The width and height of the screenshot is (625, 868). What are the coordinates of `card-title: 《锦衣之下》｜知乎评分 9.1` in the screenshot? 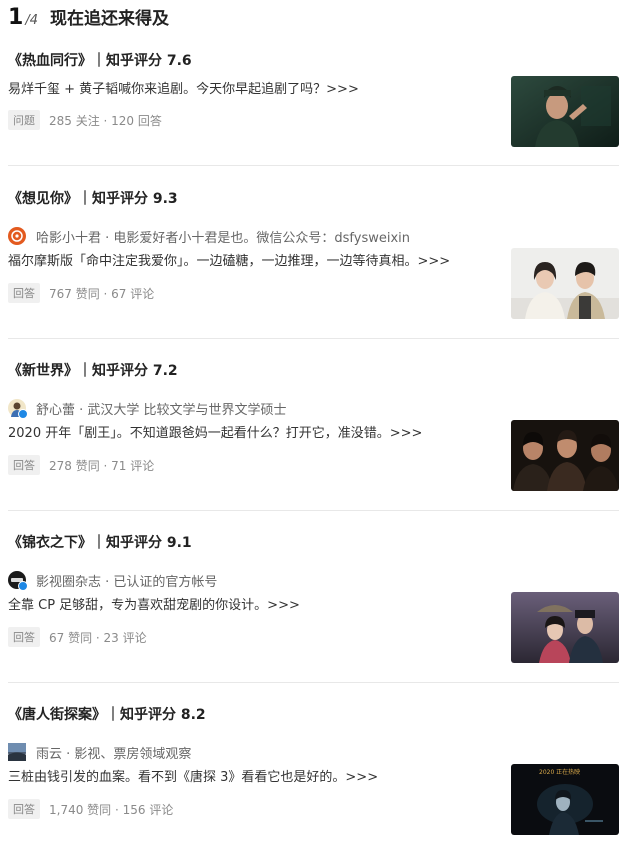 It's located at (100, 542).